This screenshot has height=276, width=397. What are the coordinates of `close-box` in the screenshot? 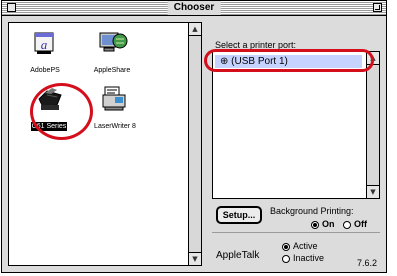 It's located at (11, 7).